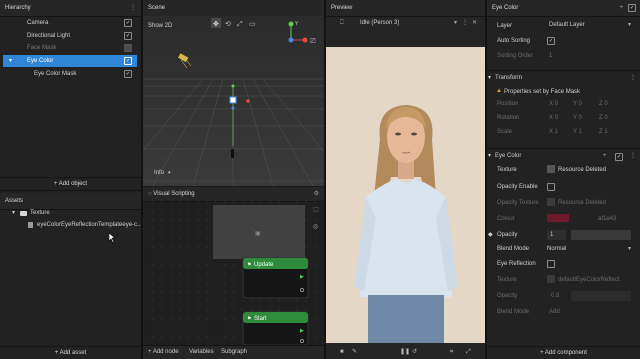 The image size is (640, 359). What do you see at coordinates (233, 194) in the screenshot?
I see `visual-scripting-title: ○ Visual Scripting ⚙` at bounding box center [233, 194].